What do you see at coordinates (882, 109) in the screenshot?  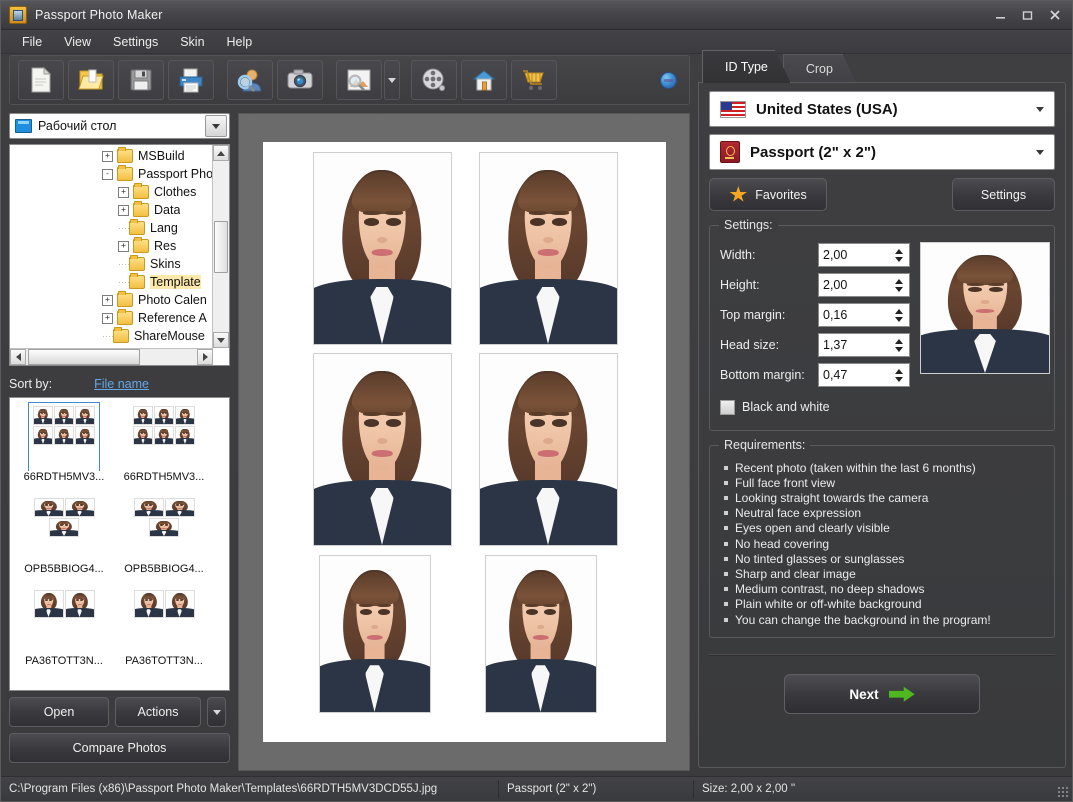 I see `country-combo-box: United States (USA)` at bounding box center [882, 109].